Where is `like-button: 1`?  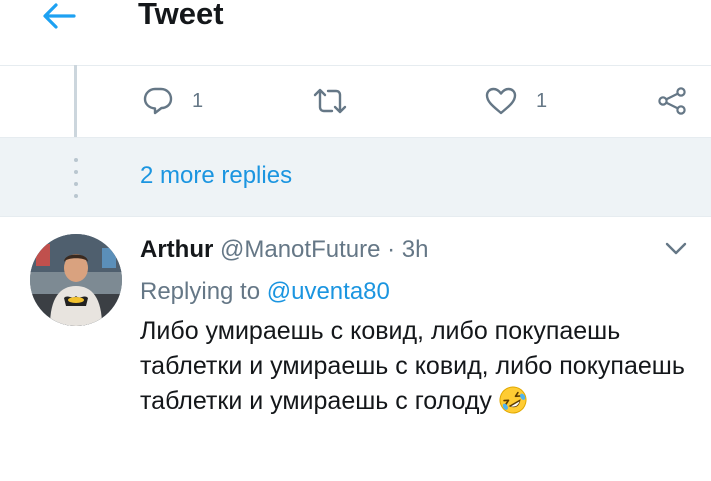 like-button: 1 is located at coordinates (515, 101).